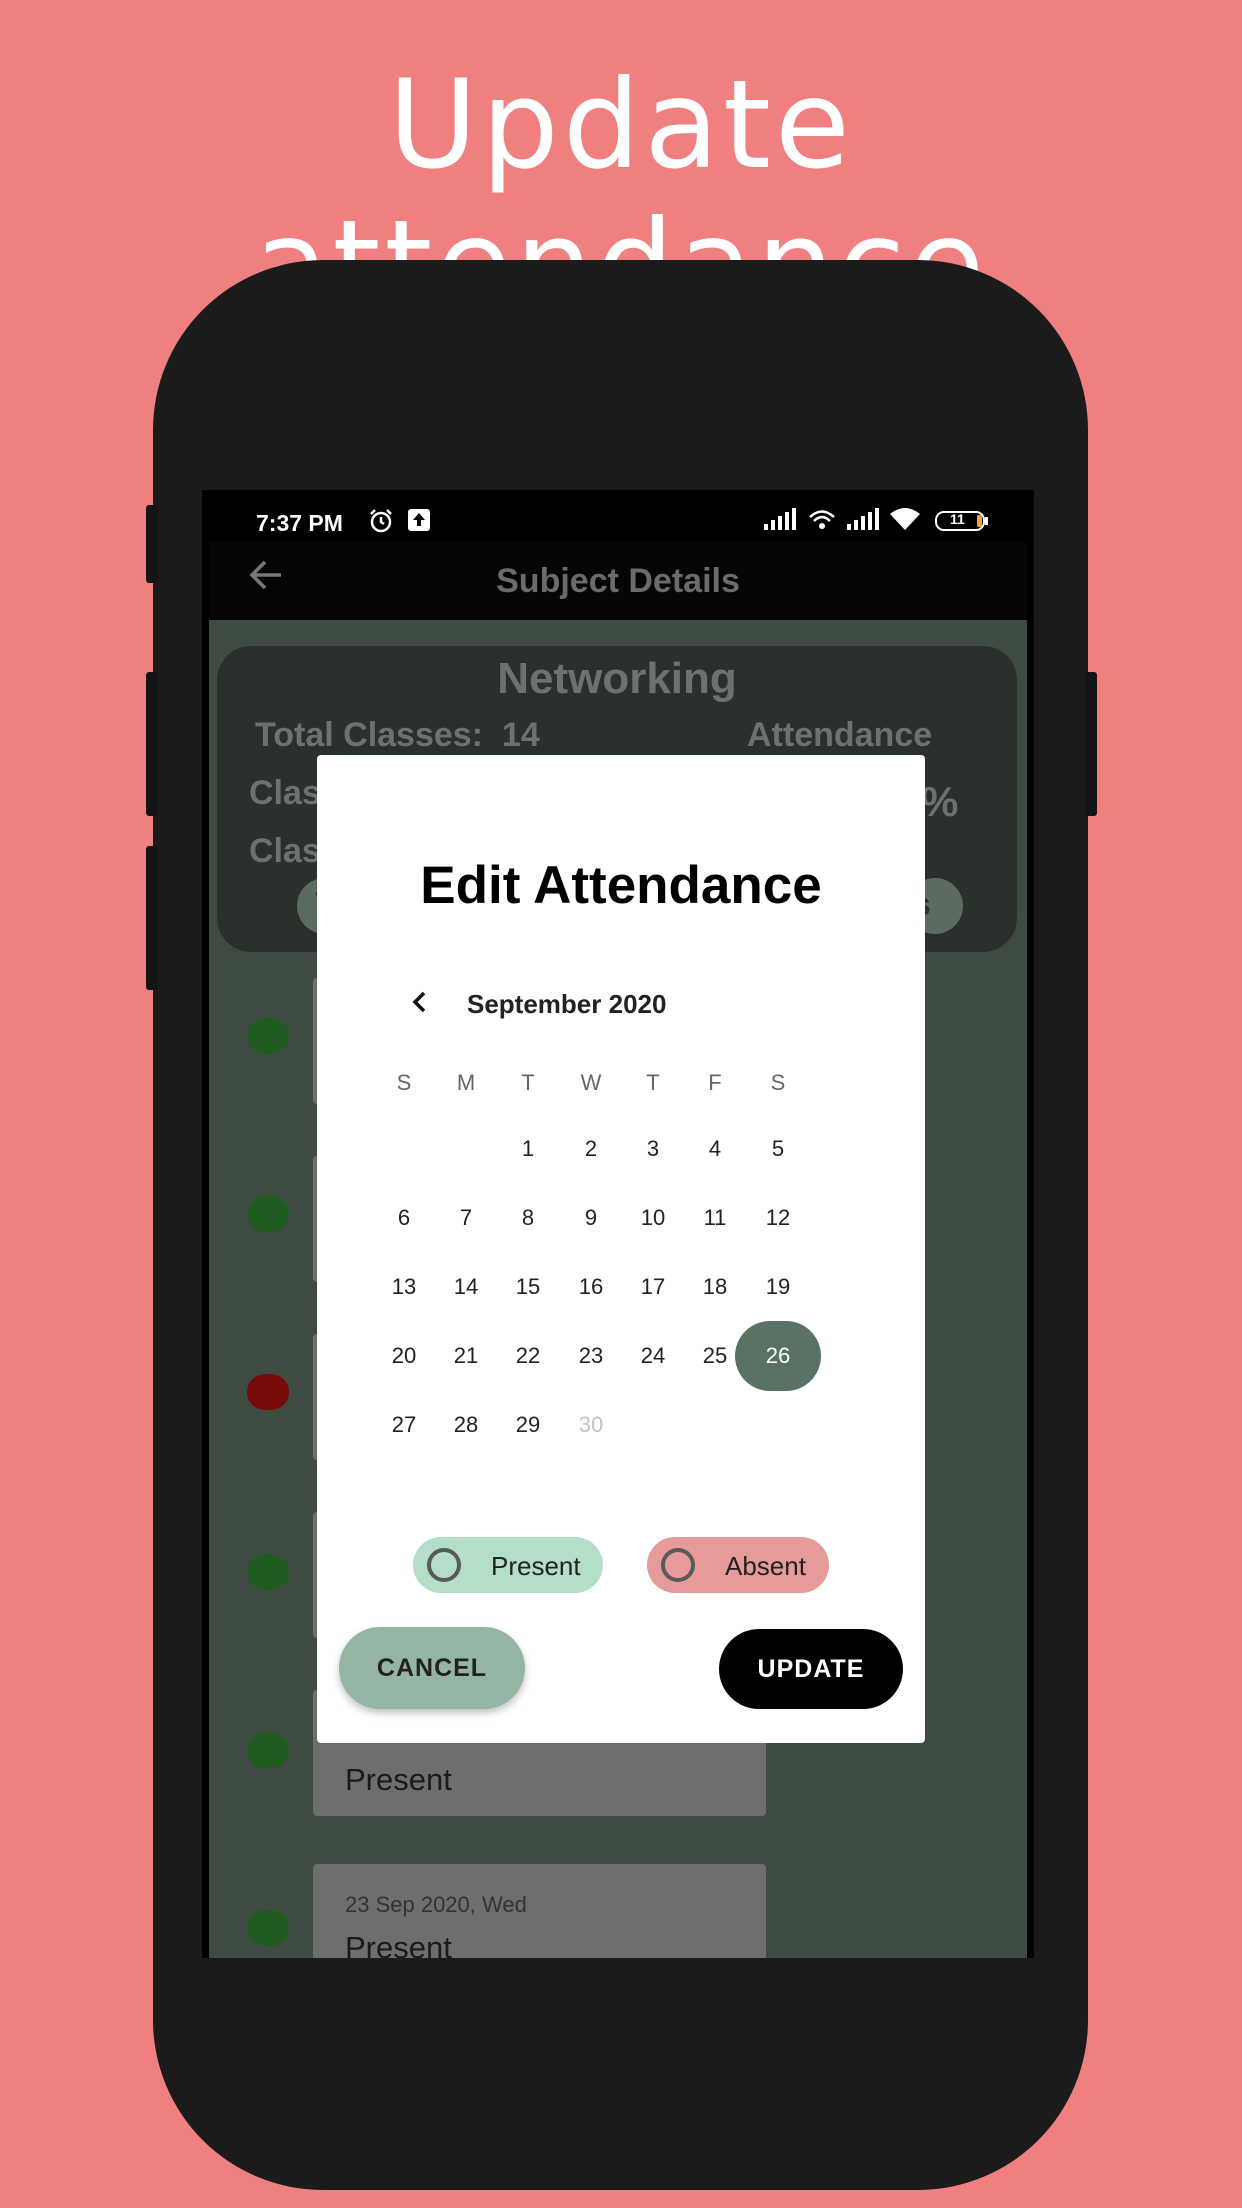  I want to click on calendar-day: 4, so click(715, 1149).